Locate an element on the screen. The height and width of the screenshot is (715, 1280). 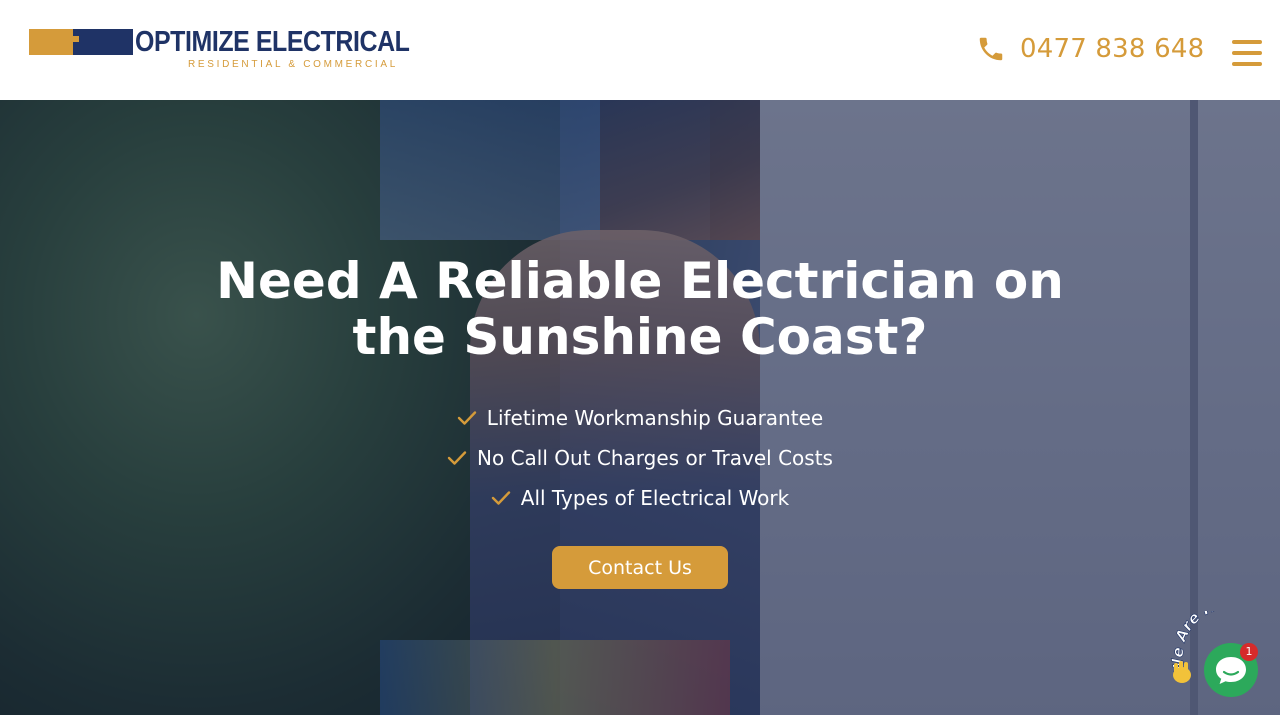
contact-us-button: Contact Us is located at coordinates (640, 567).